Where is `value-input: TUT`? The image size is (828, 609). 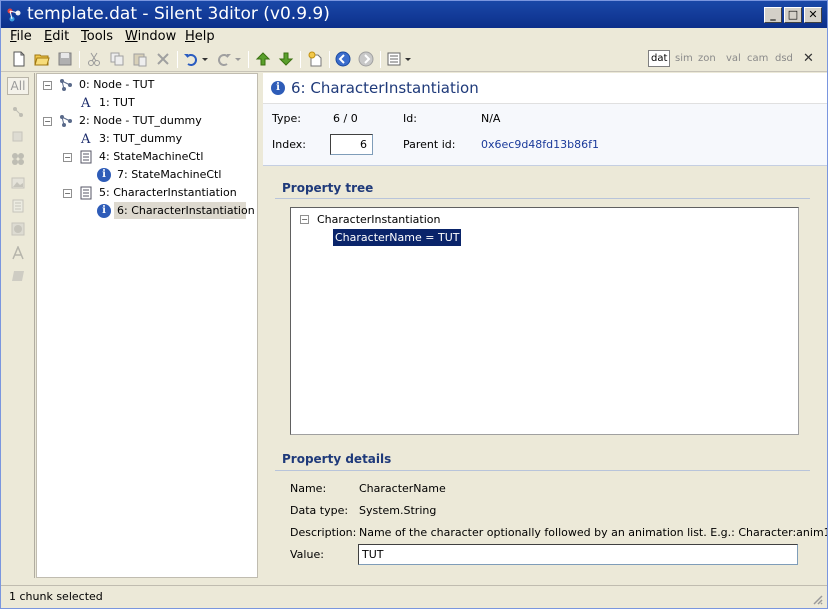
value-input: TUT is located at coordinates (578, 554).